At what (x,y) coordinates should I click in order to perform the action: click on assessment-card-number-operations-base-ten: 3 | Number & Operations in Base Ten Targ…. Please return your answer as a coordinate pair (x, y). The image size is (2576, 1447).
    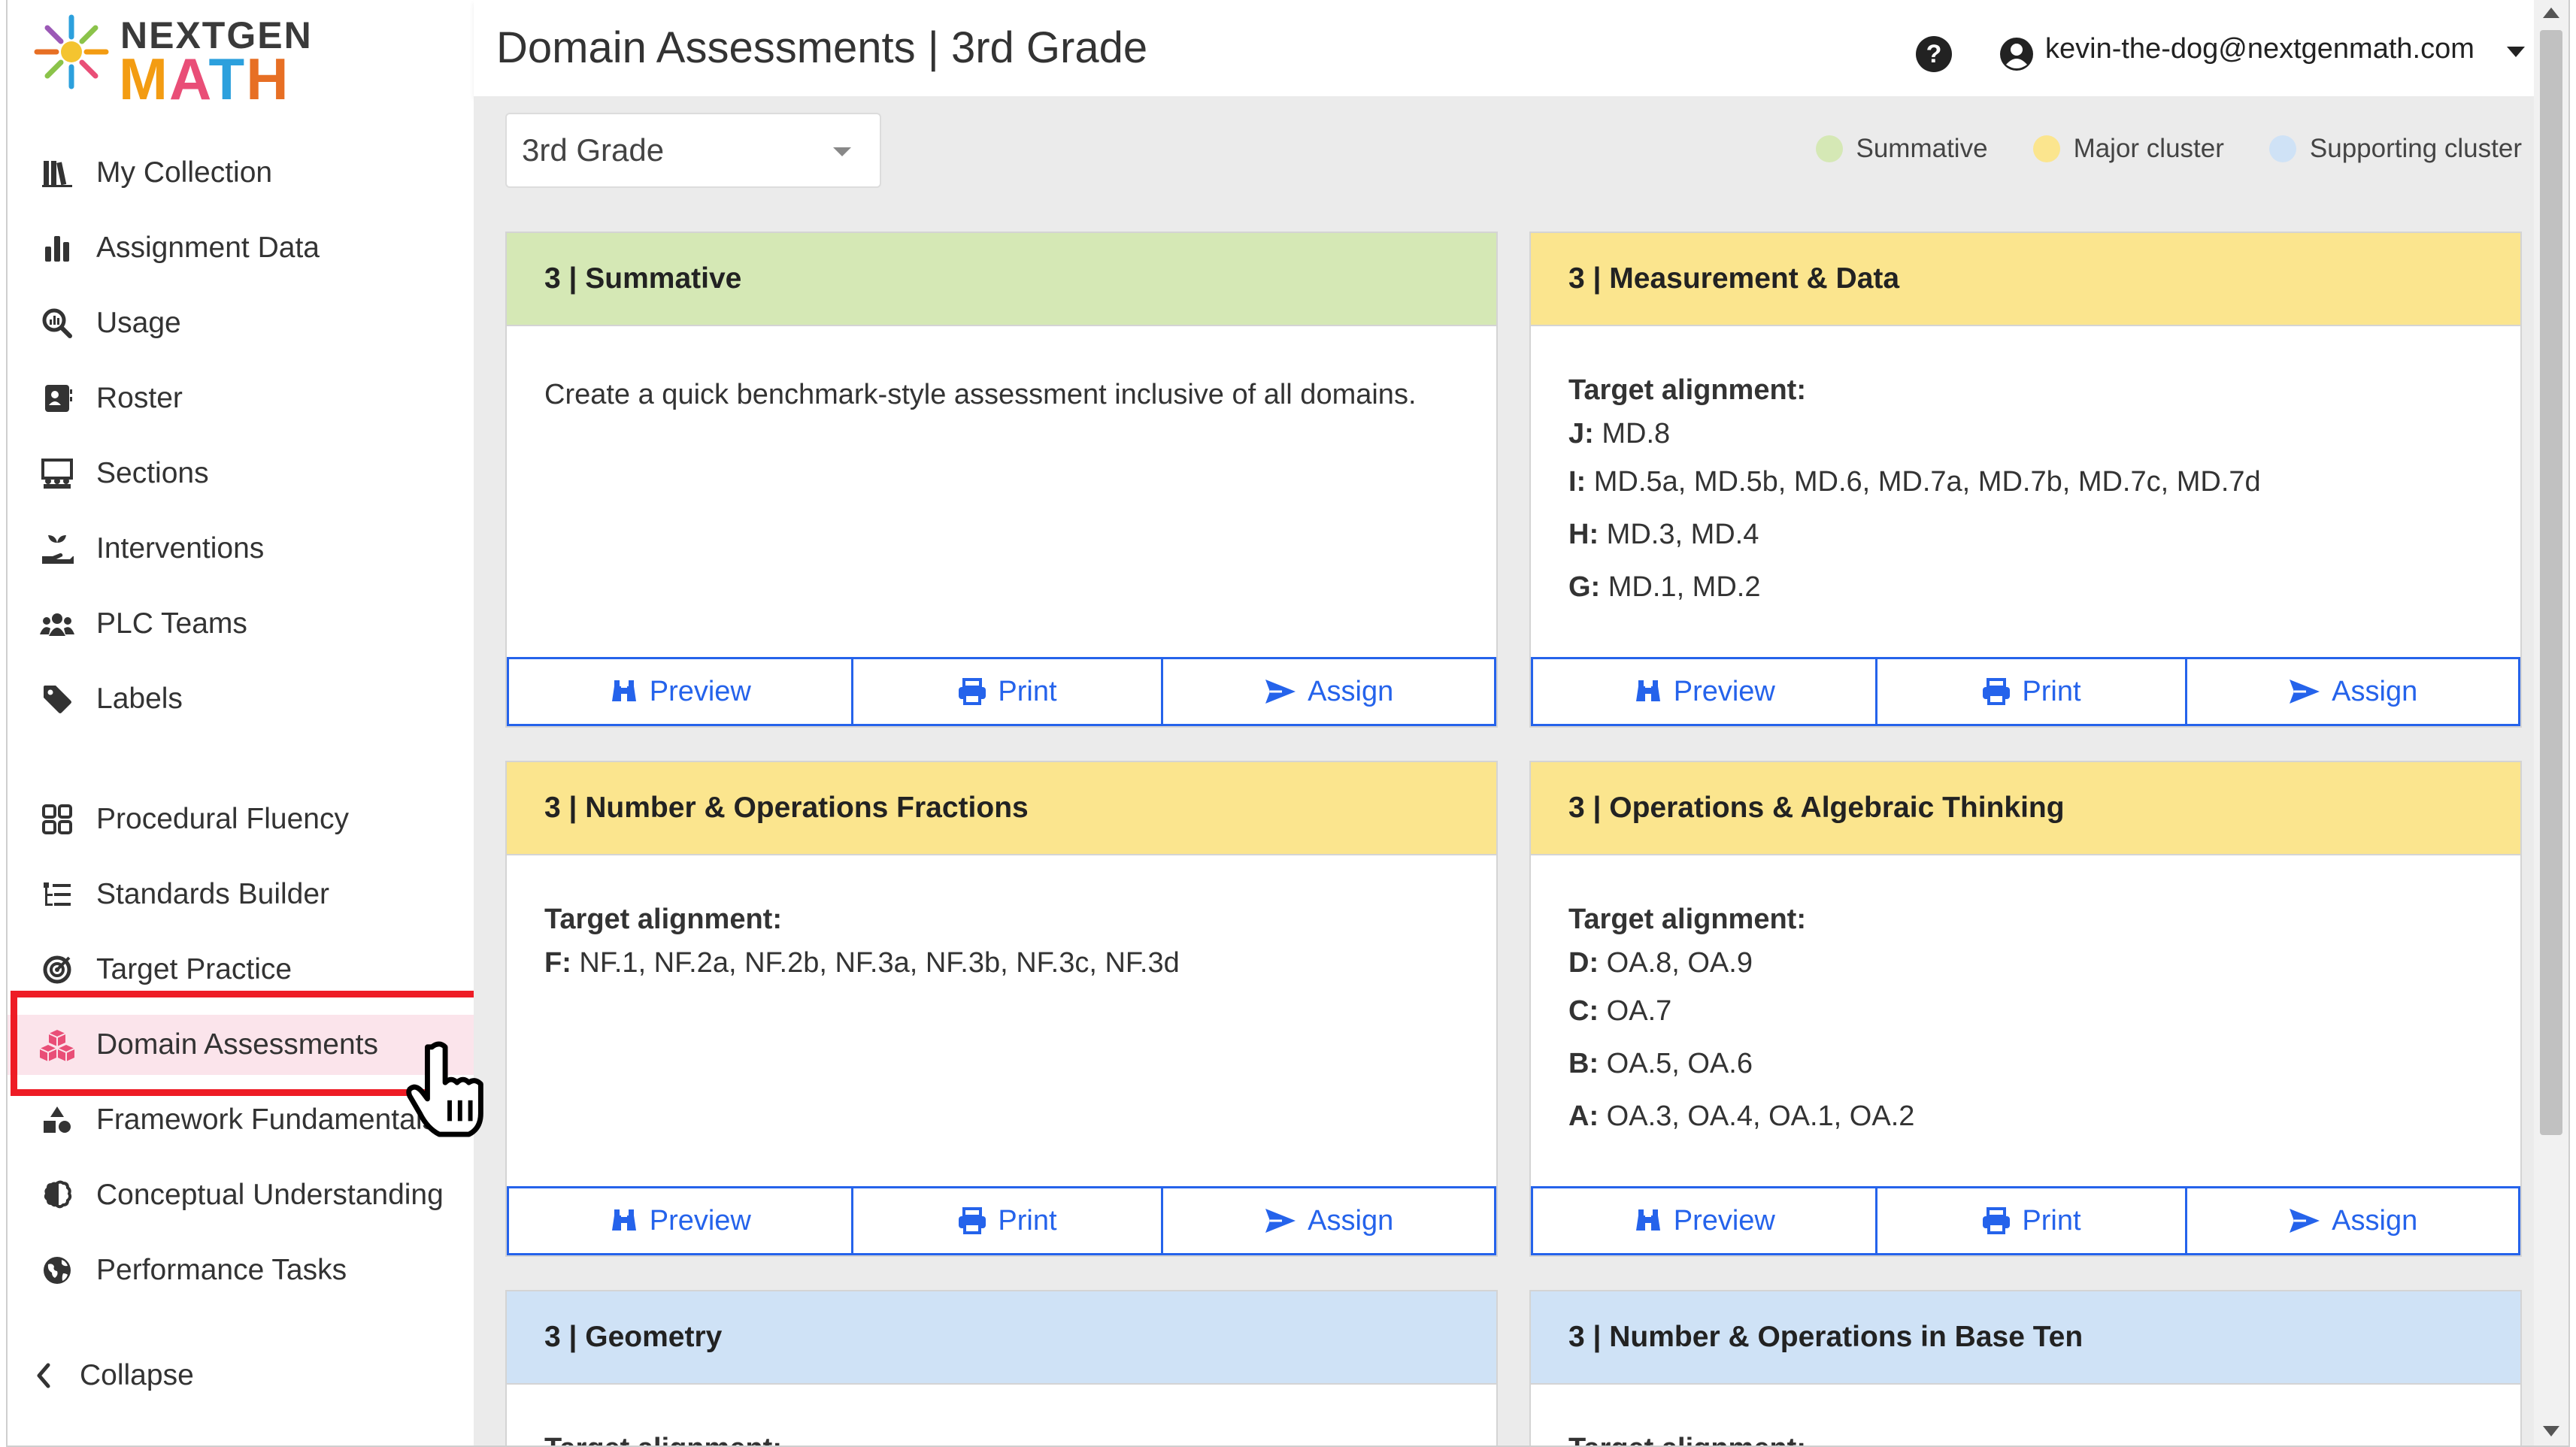
    Looking at the image, I should click on (2025, 1368).